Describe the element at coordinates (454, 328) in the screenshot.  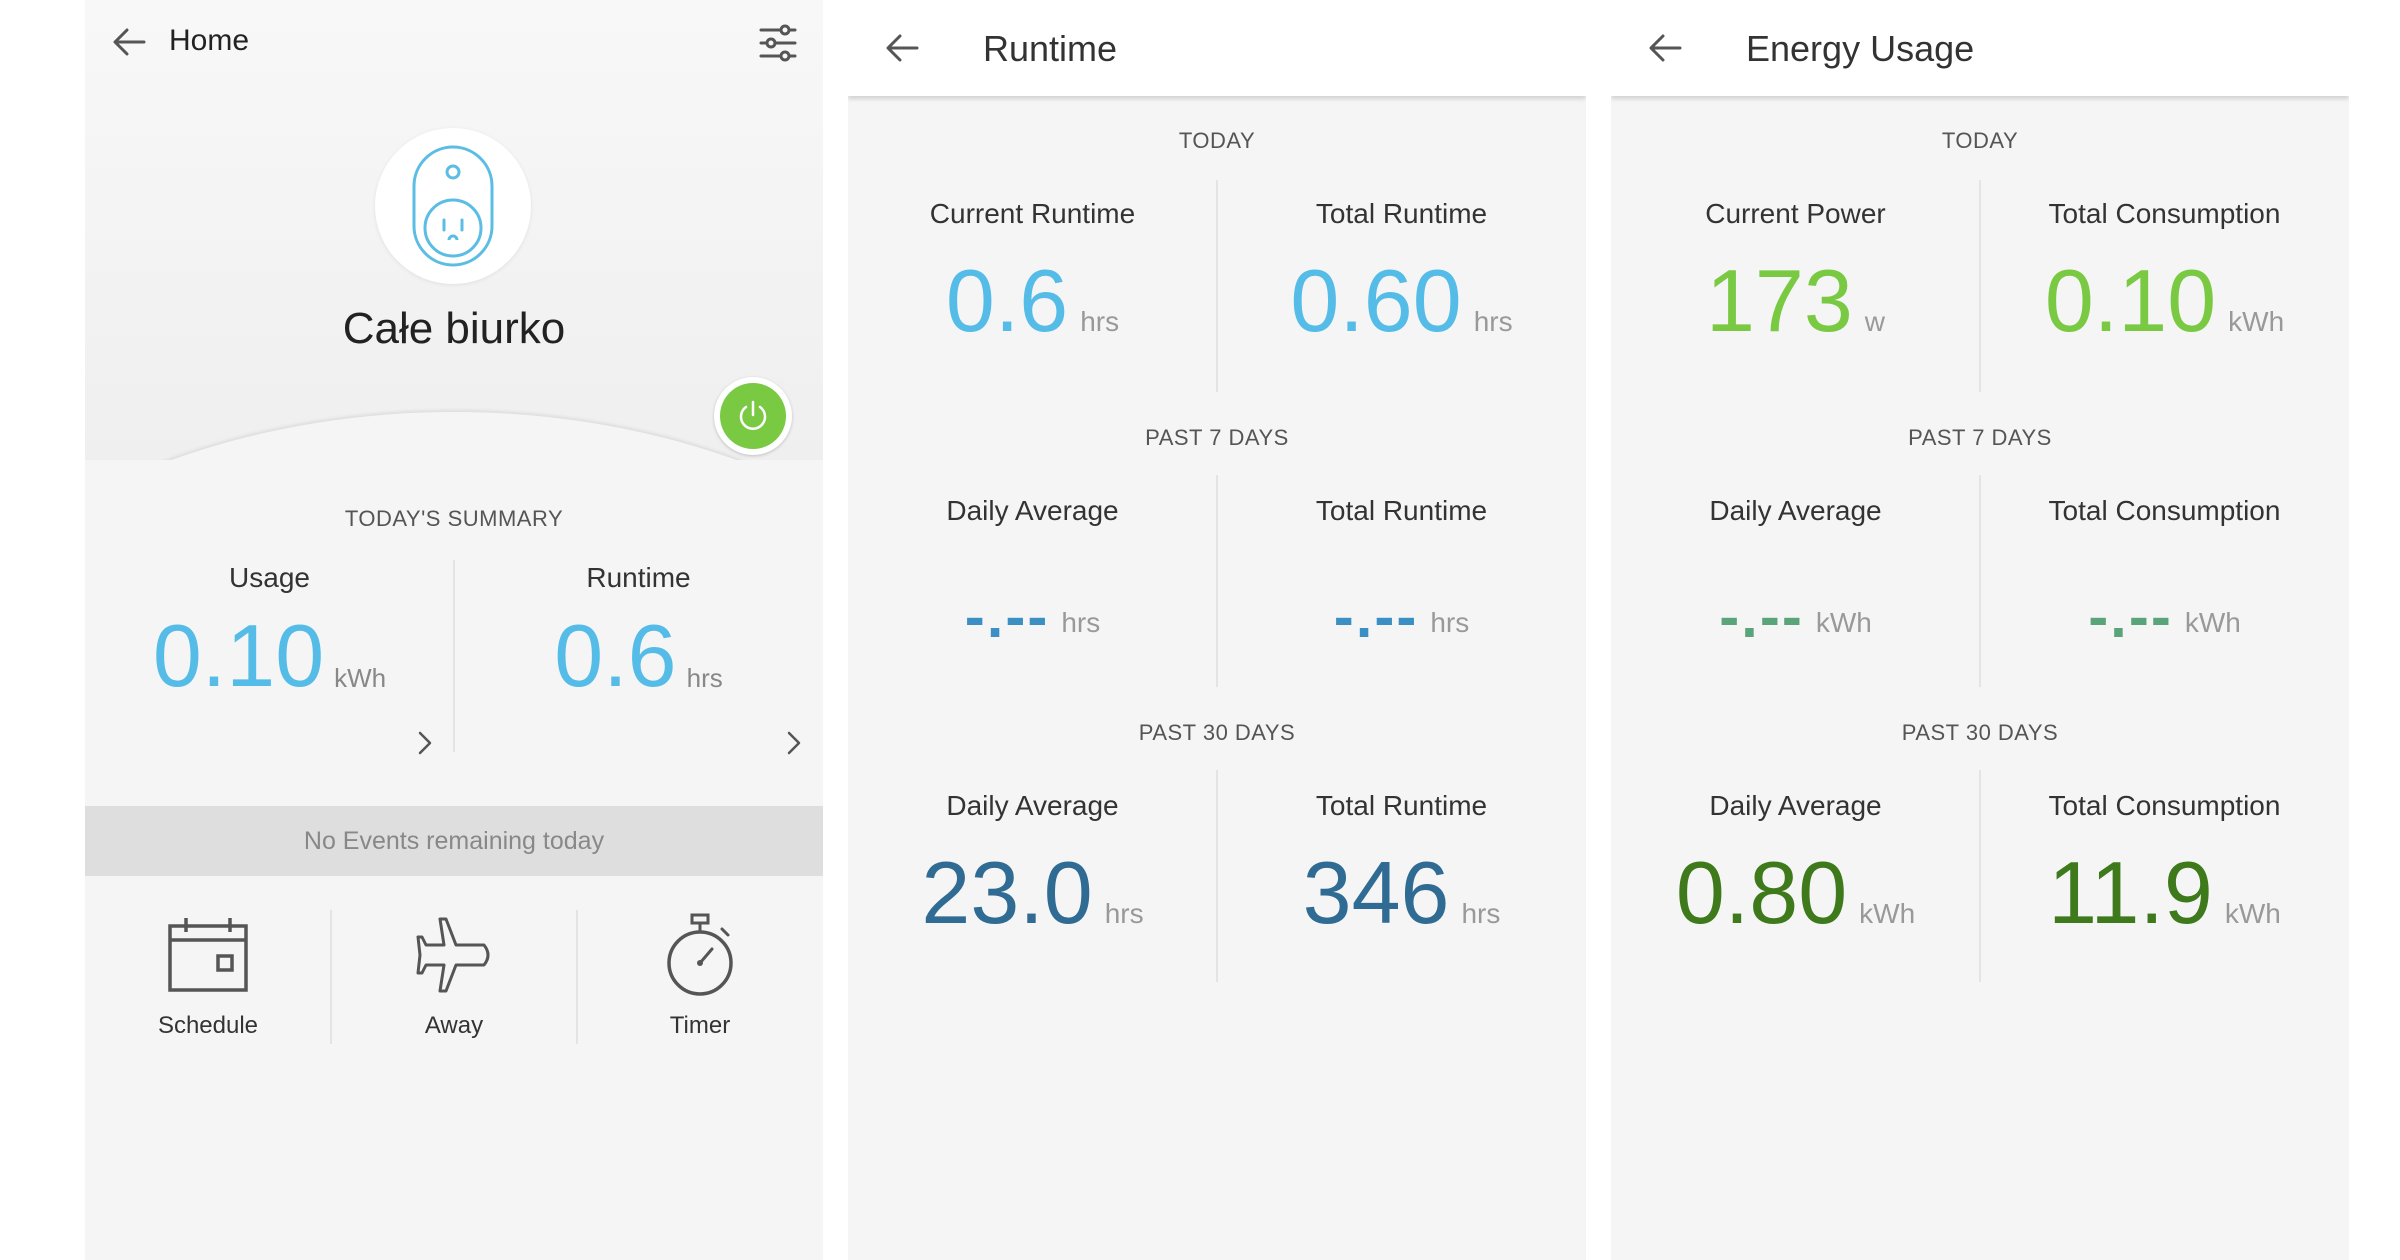
I see `device-name: Całe biurko` at that location.